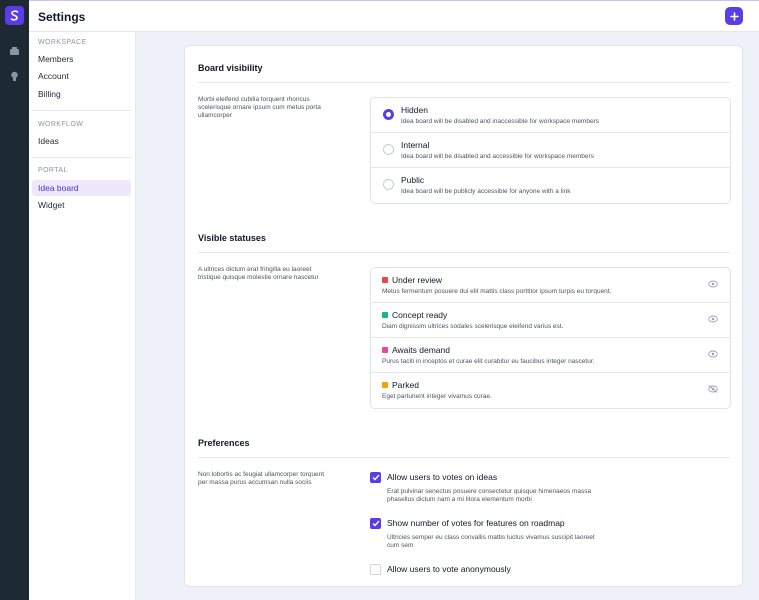 Image resolution: width=759 pixels, height=600 pixels. I want to click on section-title-visibility: Board visibility, so click(230, 68).